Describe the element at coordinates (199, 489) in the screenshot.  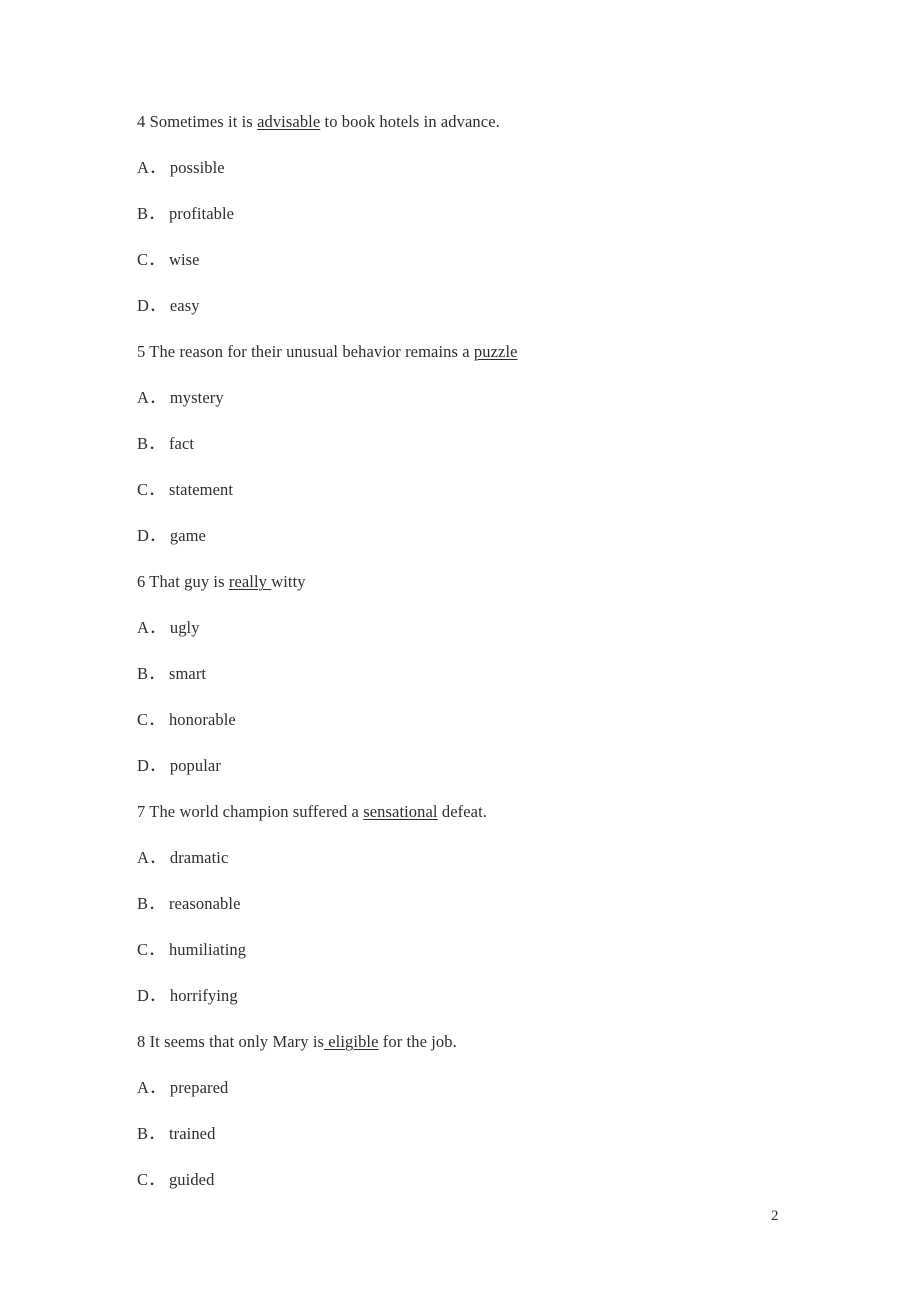
I see `option-text: statement` at that location.